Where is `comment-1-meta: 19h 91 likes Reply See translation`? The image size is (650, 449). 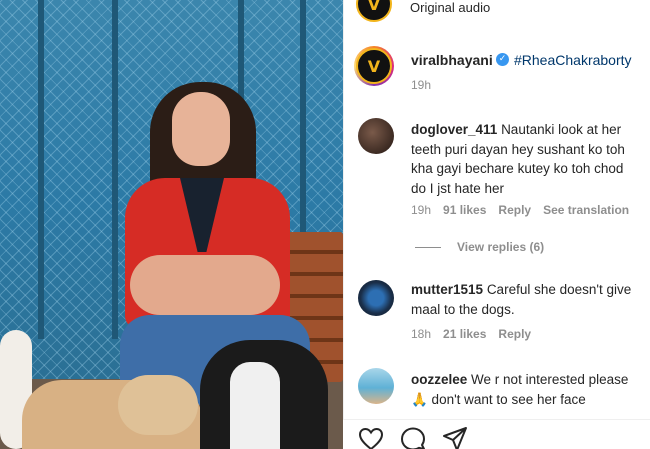
comment-1-meta: 19h 91 likes Reply See translation is located at coordinates (520, 210).